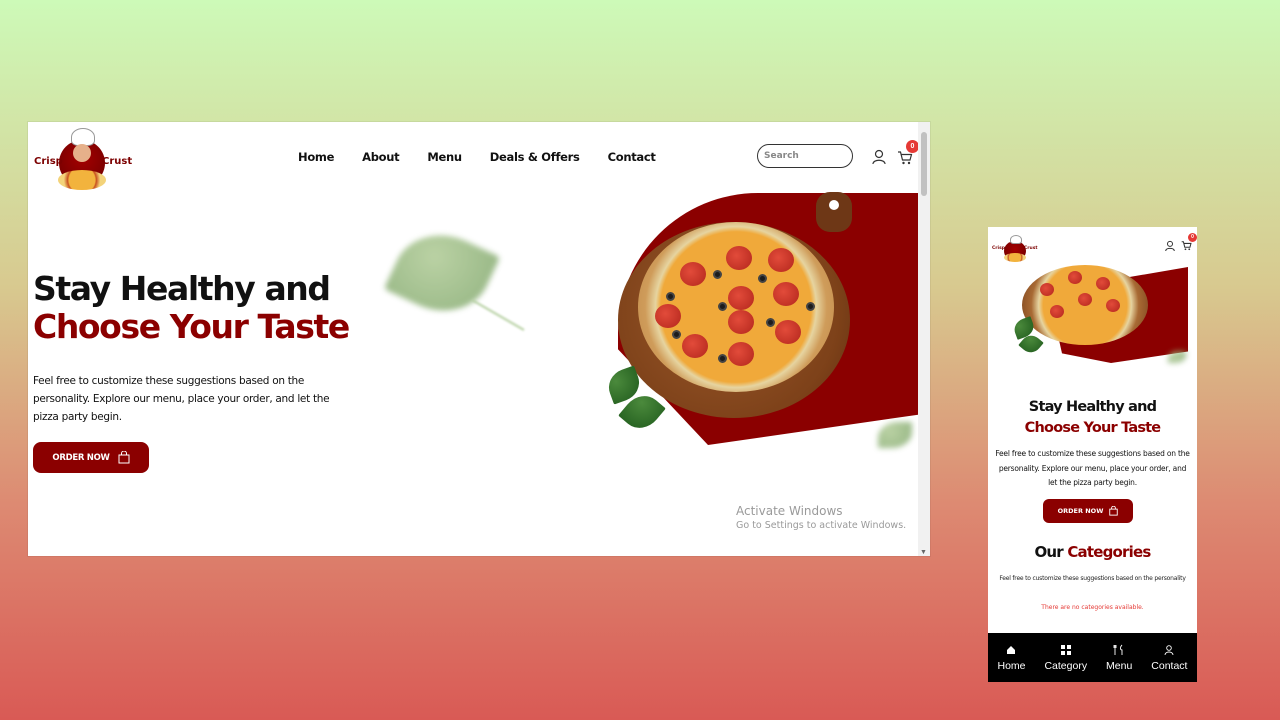 The height and width of the screenshot is (720, 1280). What do you see at coordinates (1169, 665) in the screenshot?
I see `bottom-nav-contact-label: Contact` at bounding box center [1169, 665].